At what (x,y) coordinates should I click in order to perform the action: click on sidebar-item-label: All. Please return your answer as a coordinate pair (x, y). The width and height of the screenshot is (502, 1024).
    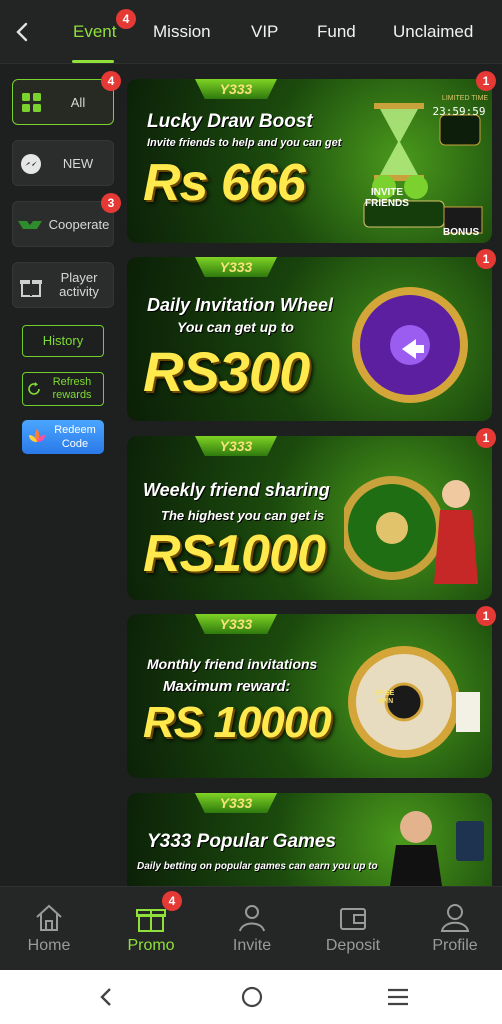
    Looking at the image, I should click on (78, 102).